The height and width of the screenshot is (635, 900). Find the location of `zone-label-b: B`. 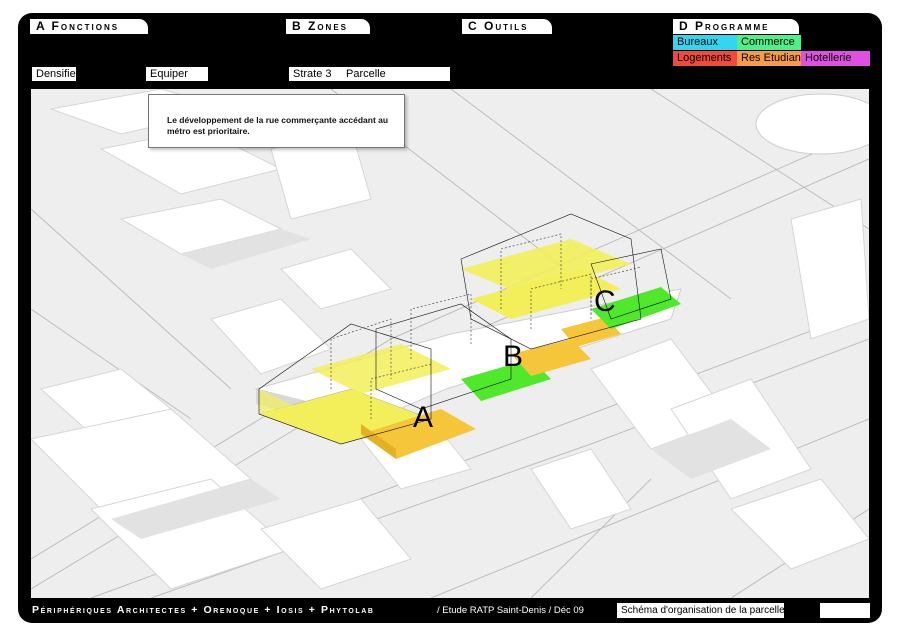

zone-label-b: B is located at coordinates (513, 356).